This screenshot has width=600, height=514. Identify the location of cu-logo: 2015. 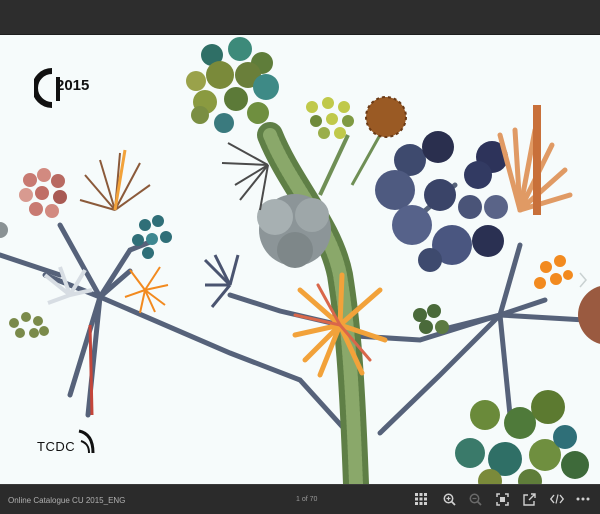
(65, 88).